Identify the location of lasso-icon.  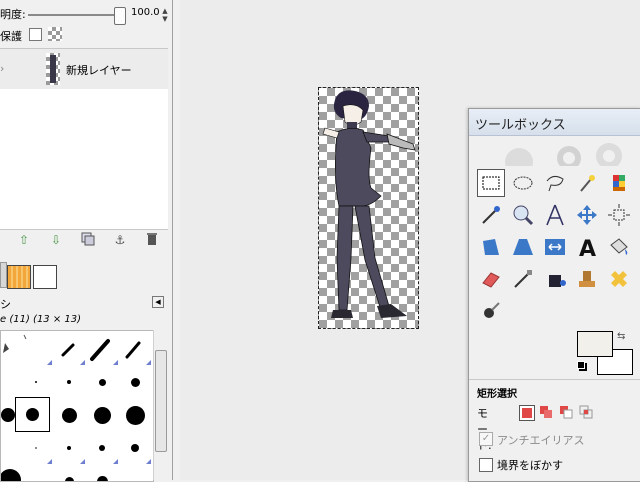
(555, 183).